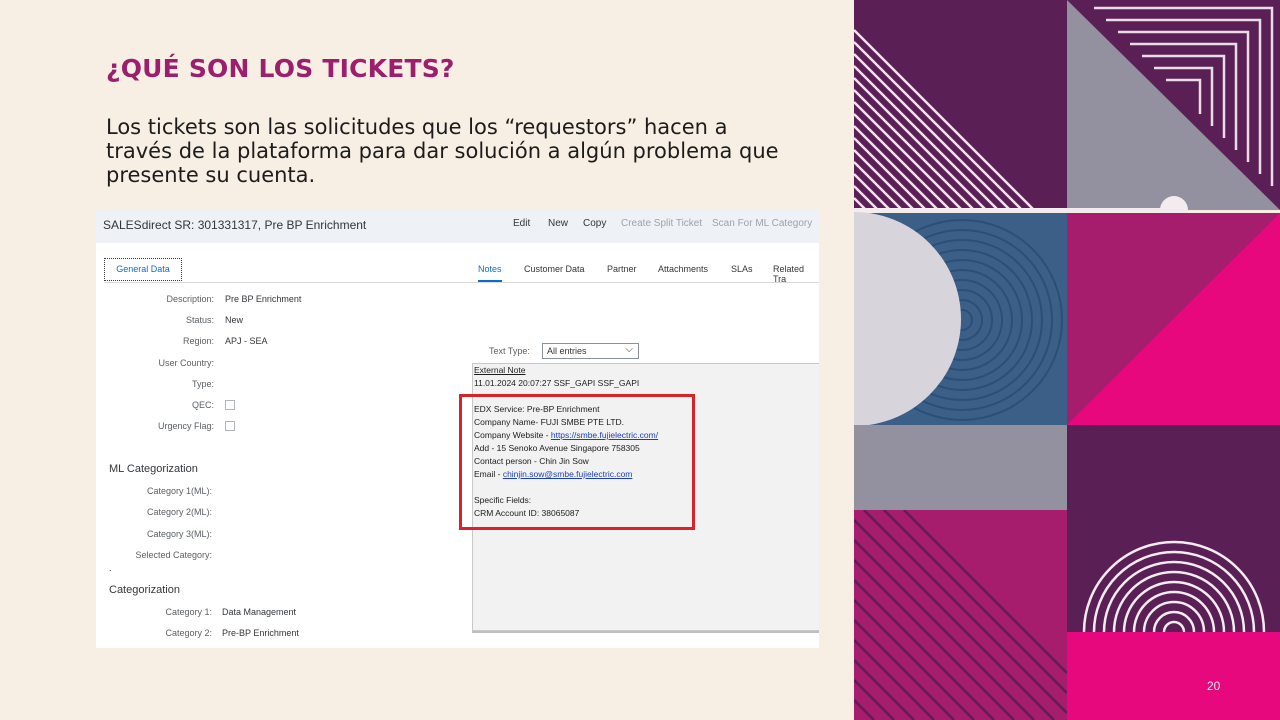 Image resolution: width=1280 pixels, height=720 pixels. What do you see at coordinates (762, 223) in the screenshot?
I see `scan-ml-category-button: Scan For ML Category` at bounding box center [762, 223].